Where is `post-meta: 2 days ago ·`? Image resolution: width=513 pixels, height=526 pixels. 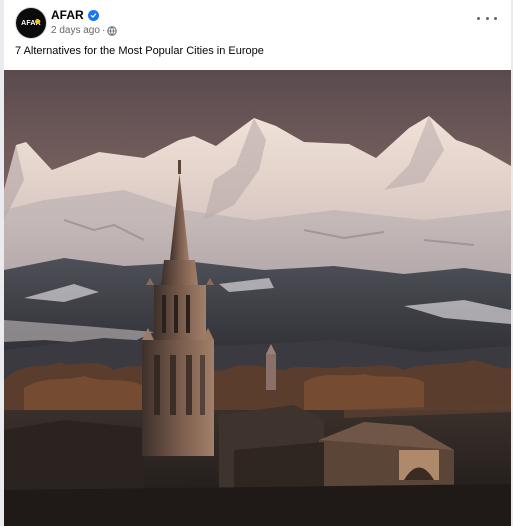
post-meta: 2 days ago · is located at coordinates (84, 30).